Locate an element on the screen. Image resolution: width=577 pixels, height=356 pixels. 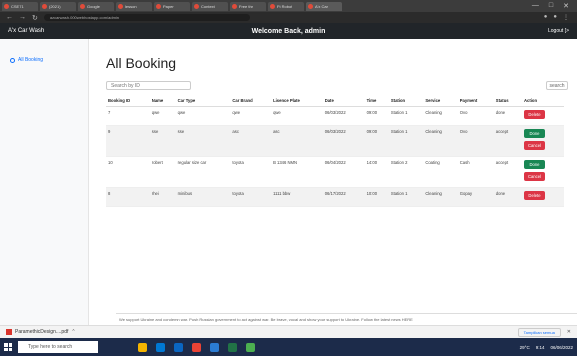
browser-tab-label: Context is located at coordinates (208, 6).